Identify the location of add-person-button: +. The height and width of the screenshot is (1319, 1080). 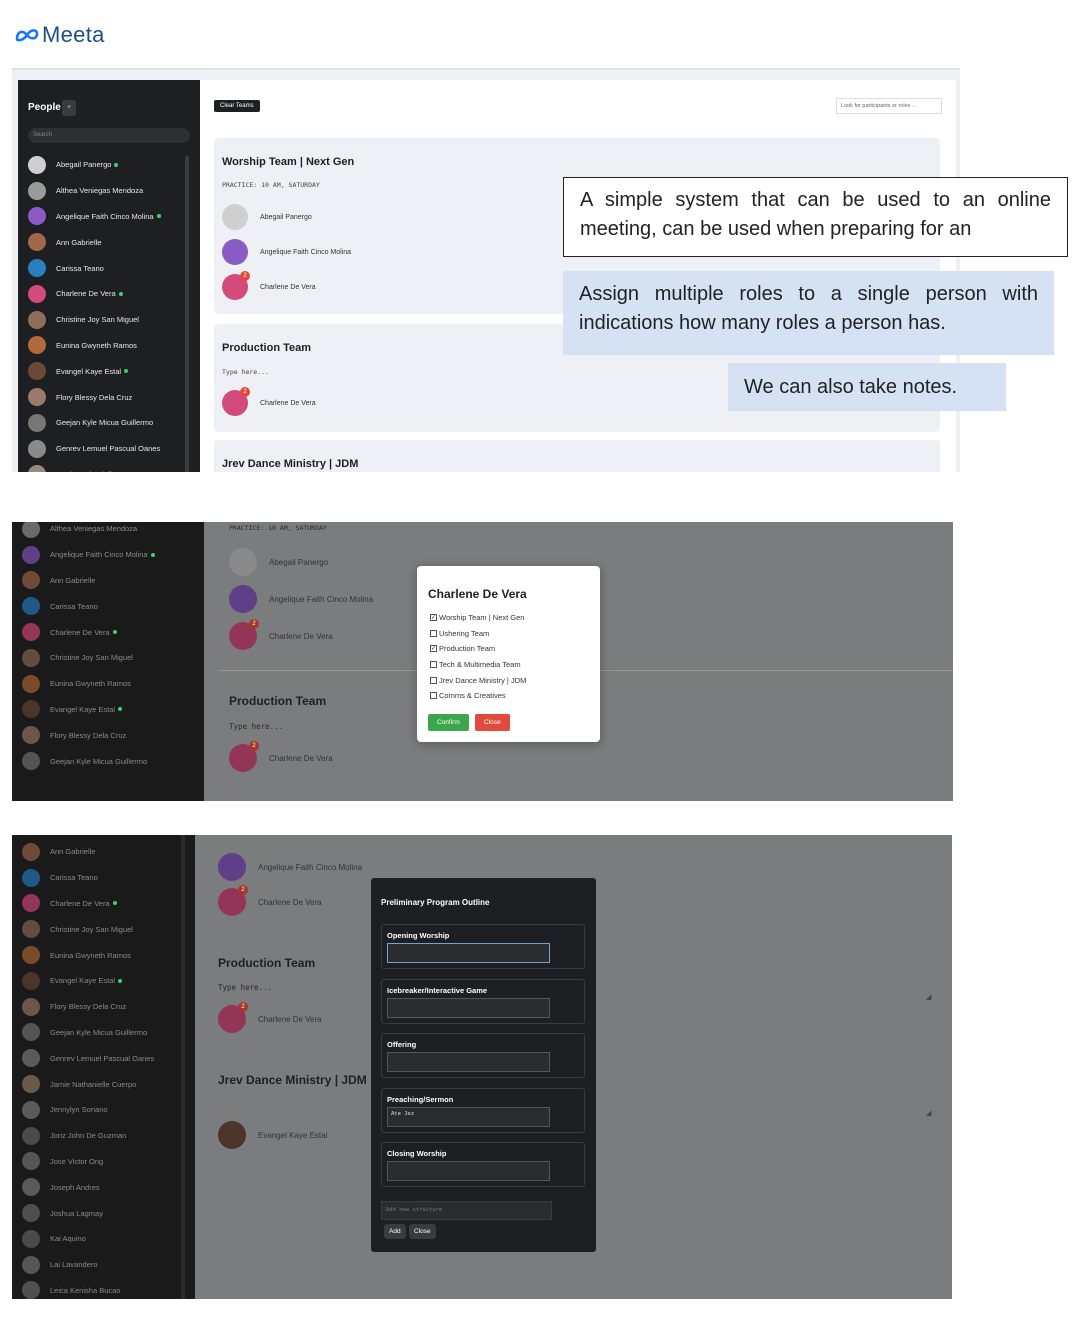
(69, 108).